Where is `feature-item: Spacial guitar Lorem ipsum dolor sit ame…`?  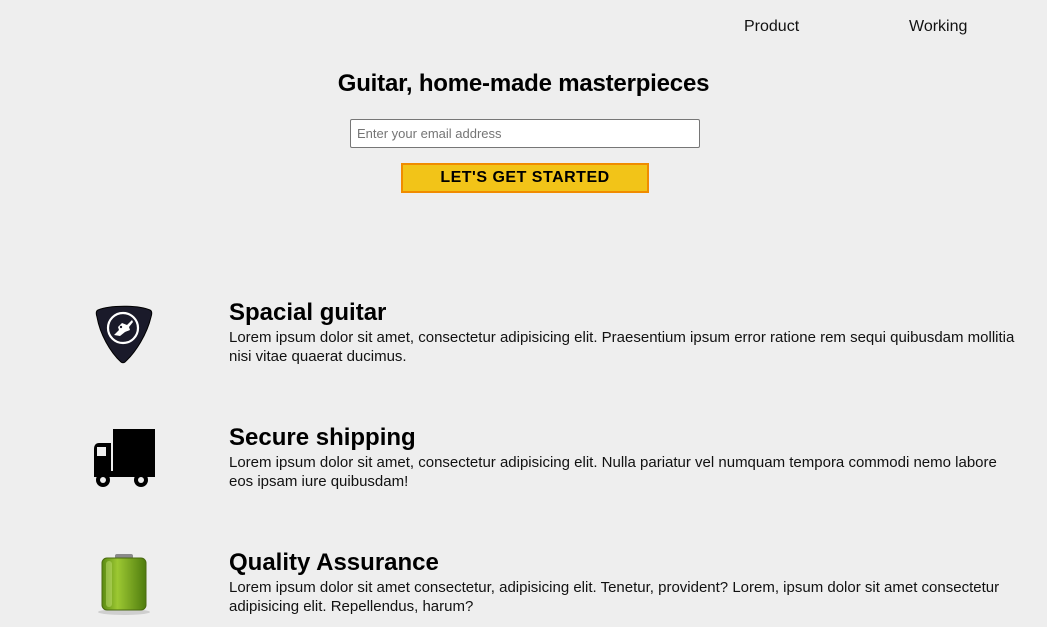 feature-item: Spacial guitar Lorem ipsum dolor sit ame… is located at coordinates (523, 338).